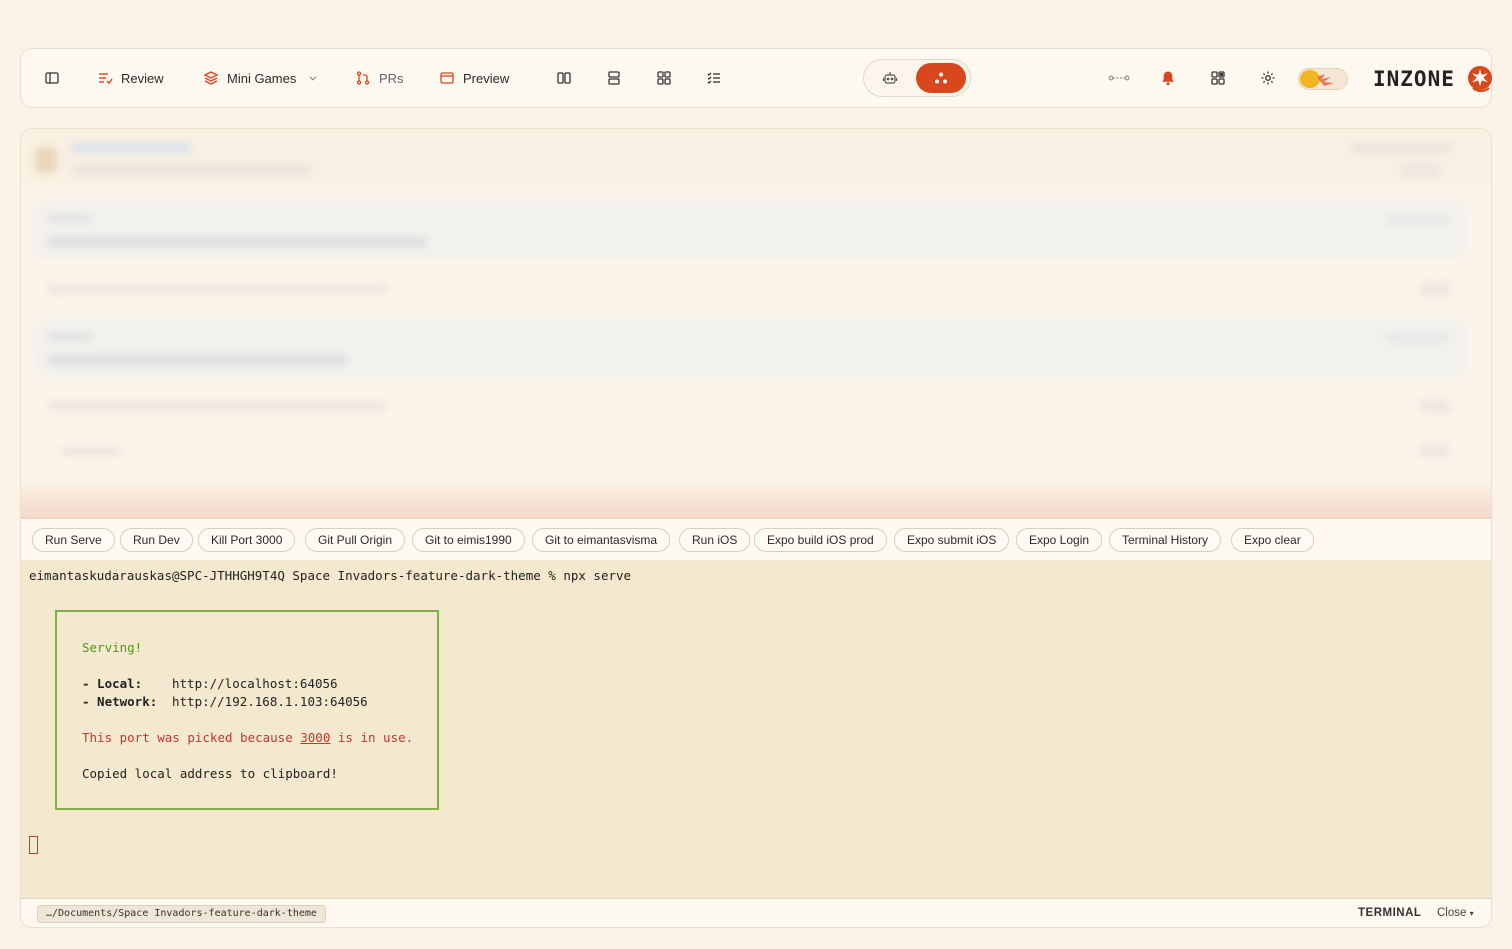 The width and height of the screenshot is (1512, 949). What do you see at coordinates (1119, 78) in the screenshot?
I see `connection-icon` at bounding box center [1119, 78].